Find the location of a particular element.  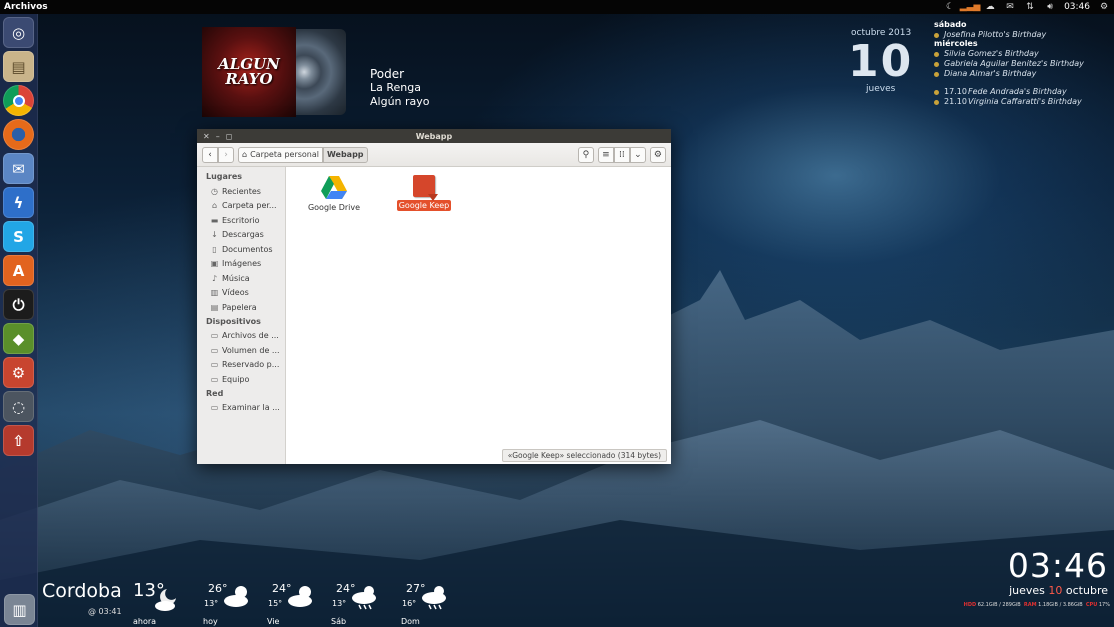

track-album: Algún rayo is located at coordinates (400, 101).